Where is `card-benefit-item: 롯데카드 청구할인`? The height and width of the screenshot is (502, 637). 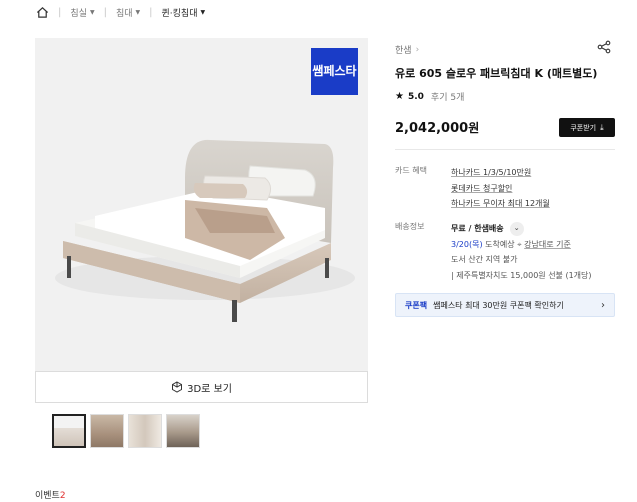
card-benefit-item: 롯데카드 청구할인 is located at coordinates (500, 189).